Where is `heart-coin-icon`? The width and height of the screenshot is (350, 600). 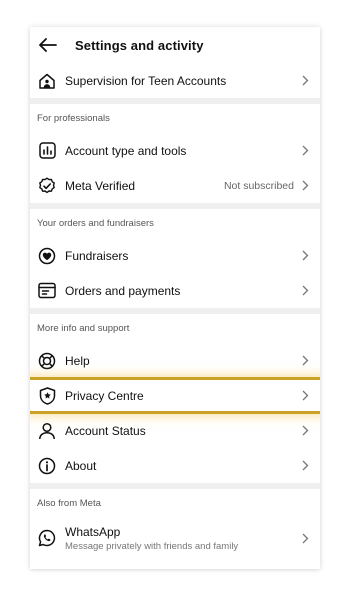
heart-coin-icon is located at coordinates (47, 256).